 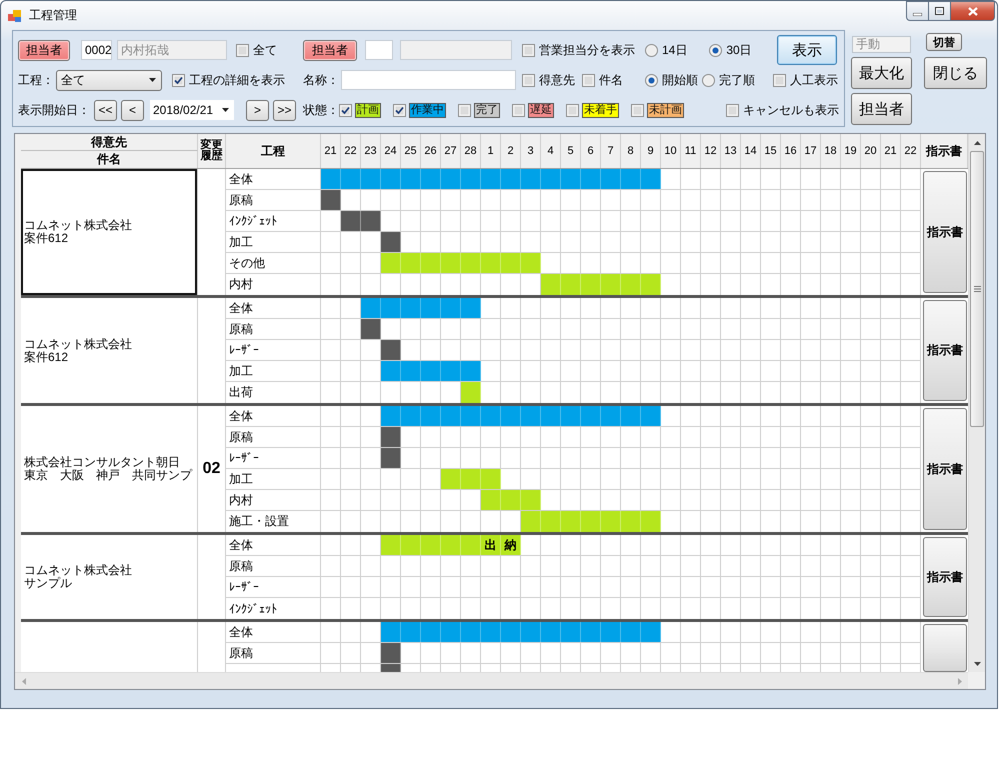 What do you see at coordinates (273, 221) in the screenshot?
I see `process-cell: ｲﾝｸｼﾞｪｯﾄ` at bounding box center [273, 221].